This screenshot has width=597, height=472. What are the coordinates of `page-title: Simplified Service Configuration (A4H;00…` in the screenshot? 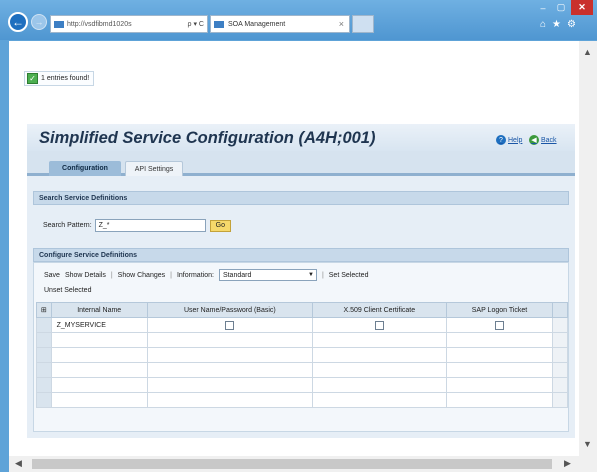 It's located at (207, 138).